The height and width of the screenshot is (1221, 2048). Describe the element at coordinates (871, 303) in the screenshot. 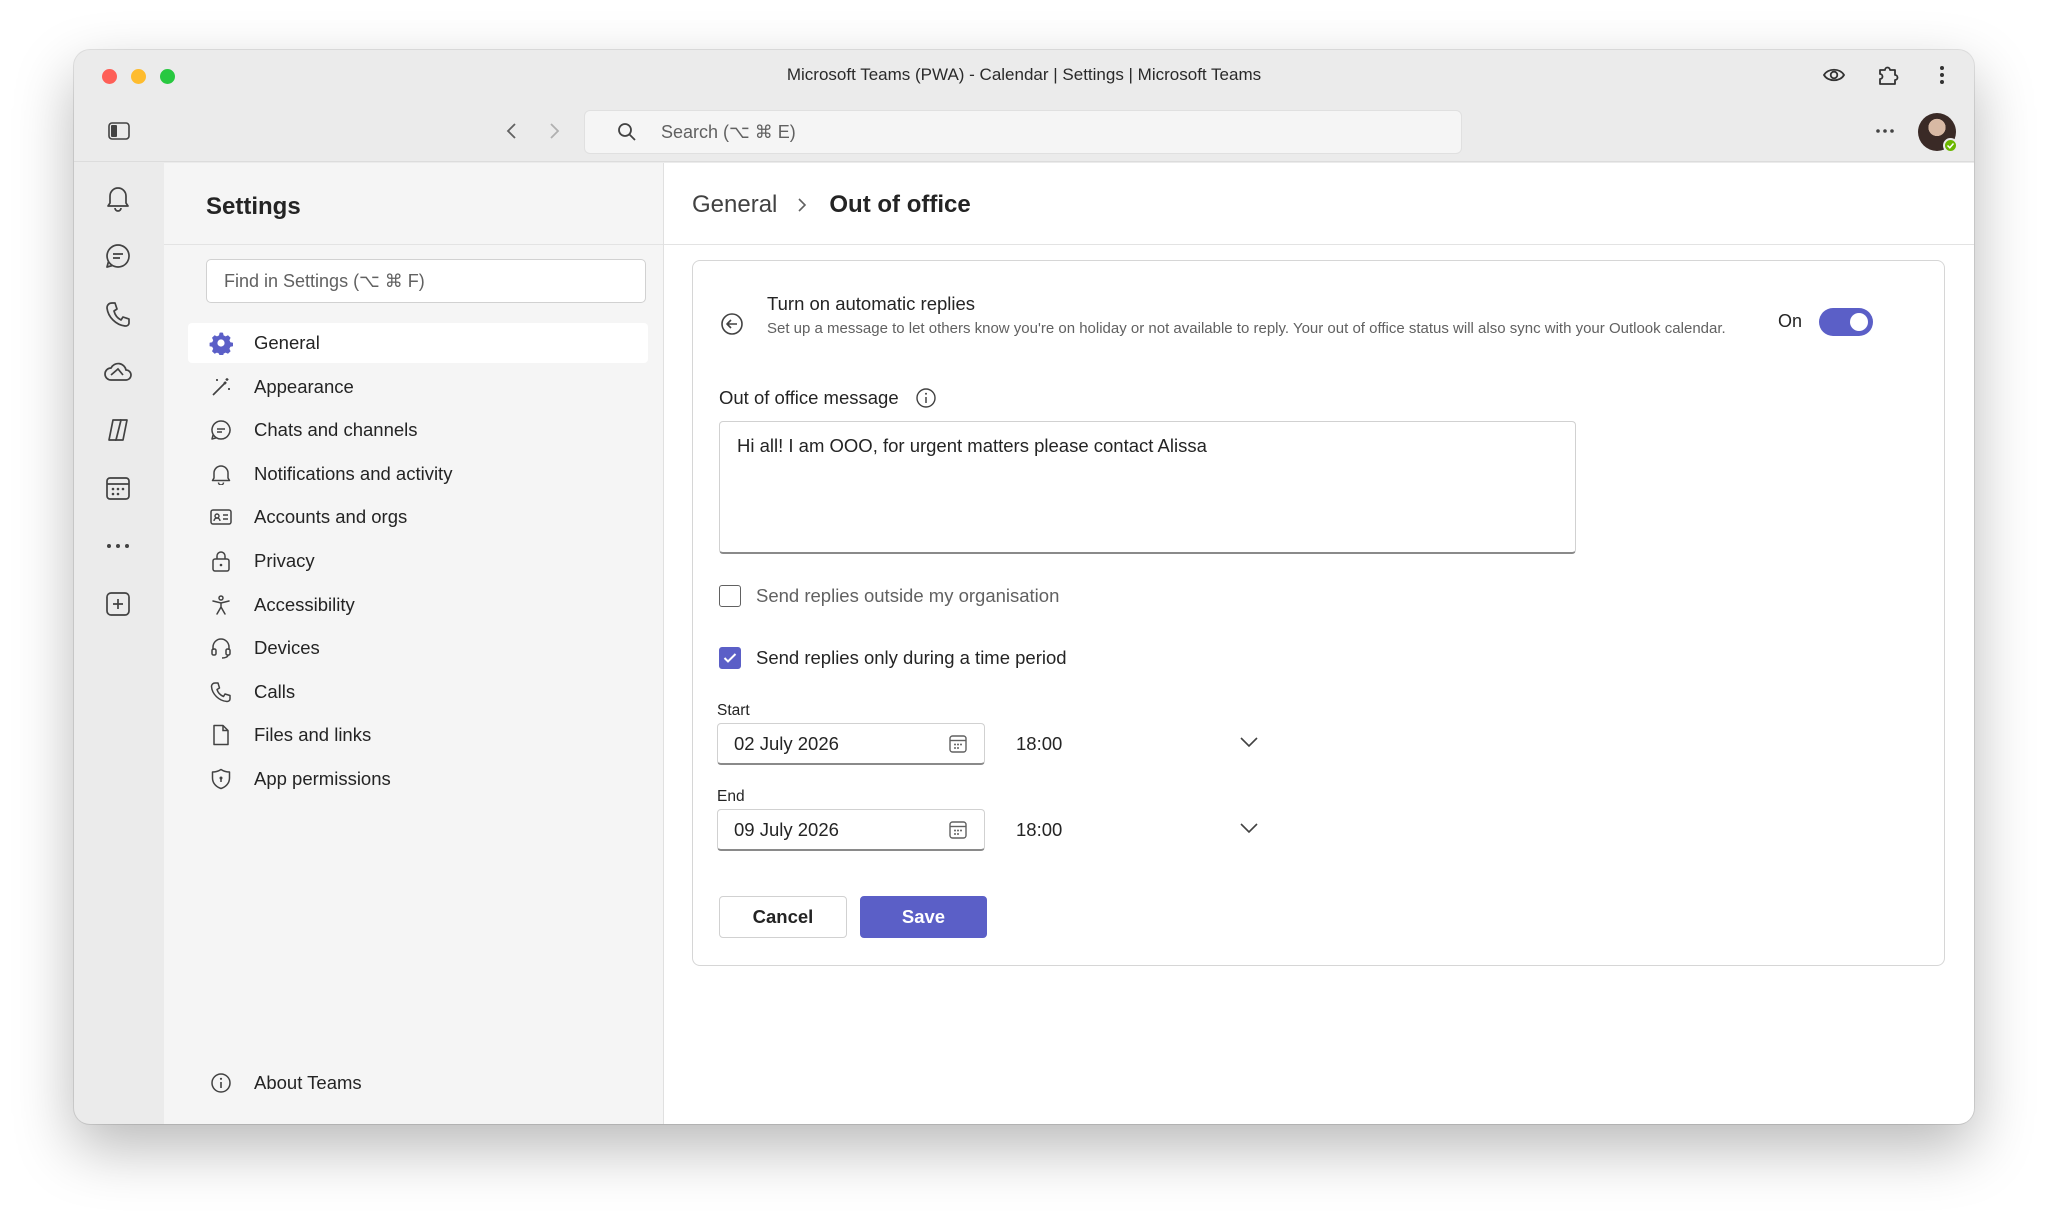

I see `auto-replies-title: Turn on automatic replies` at that location.